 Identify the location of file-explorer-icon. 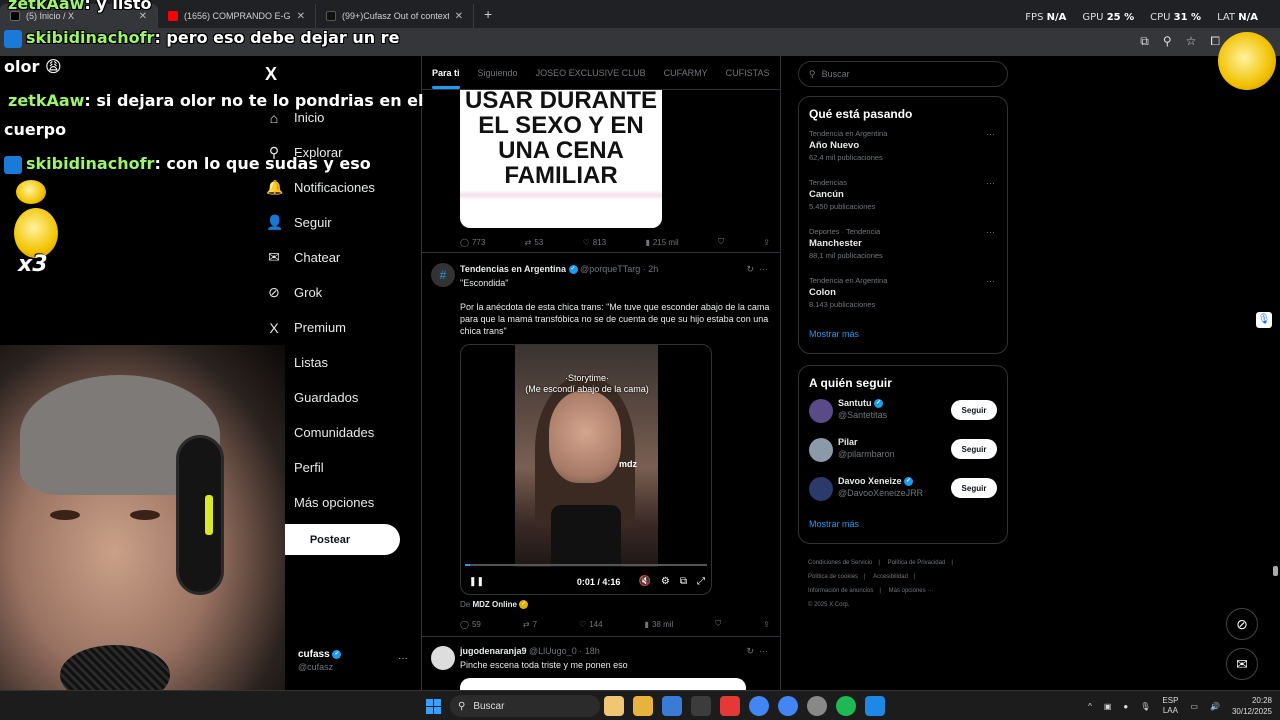
(643, 706).